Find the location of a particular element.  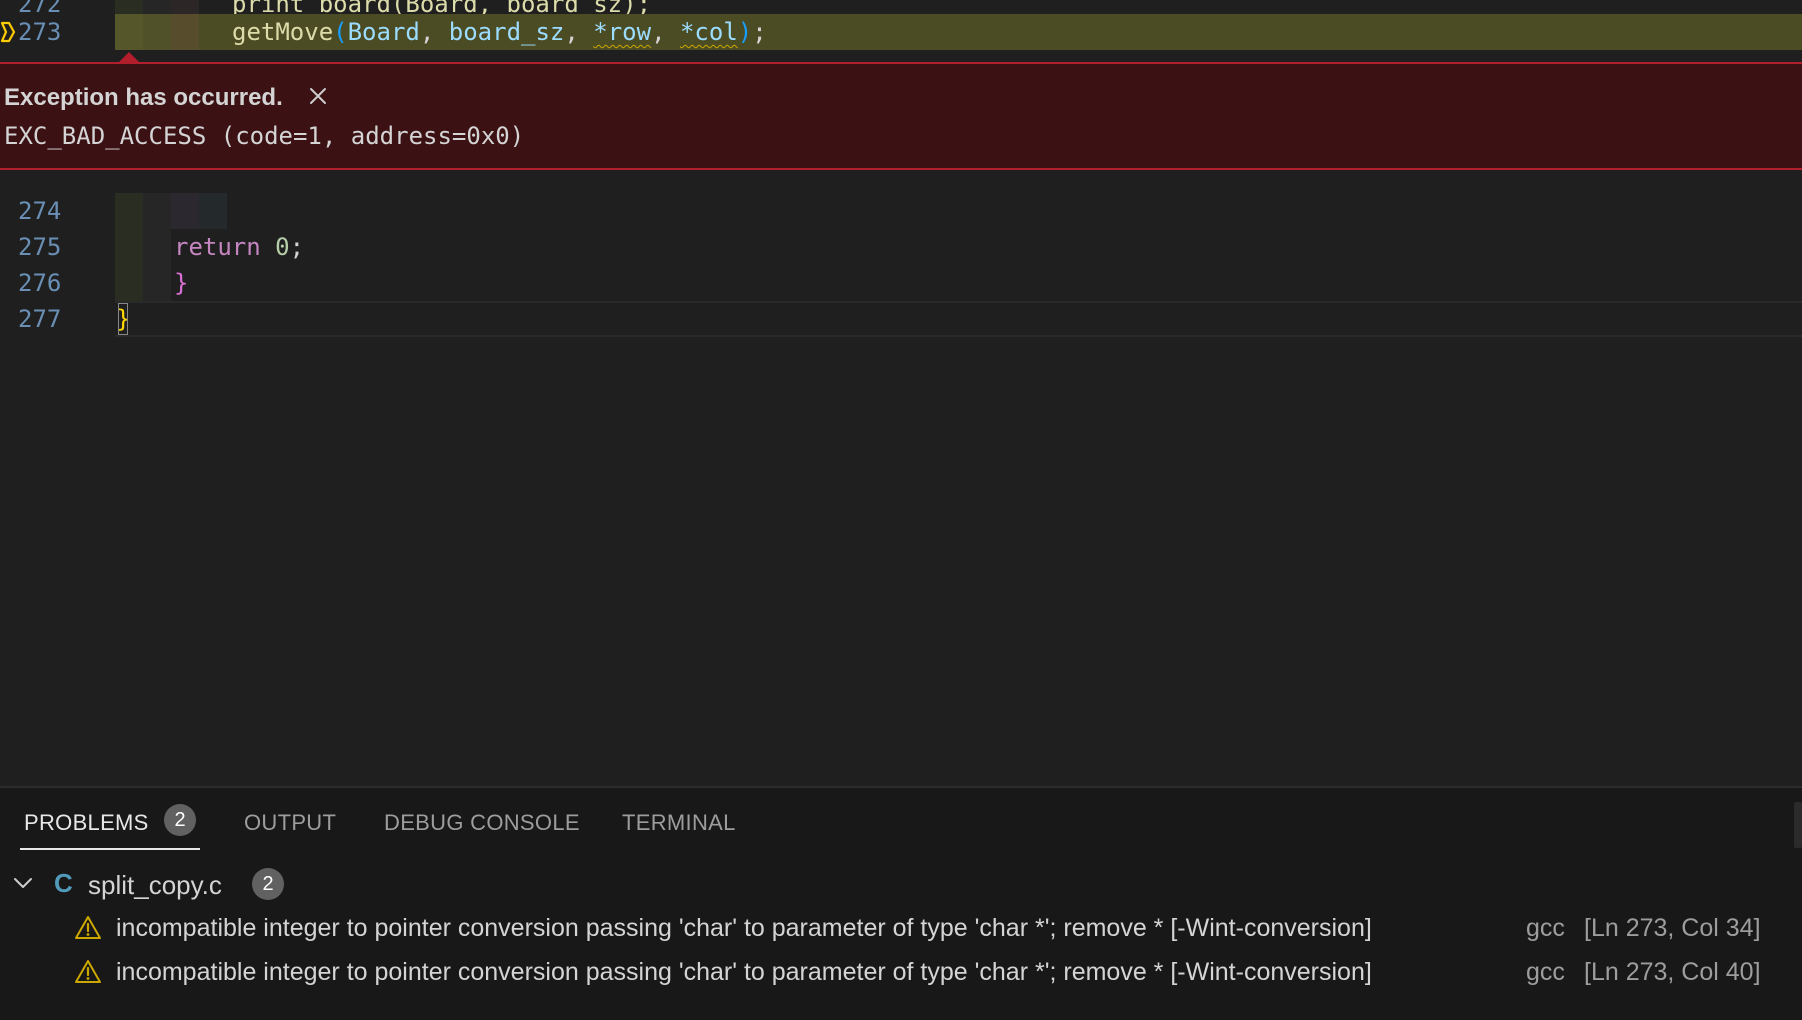

code-line-275: 275 return 0; is located at coordinates (901, 247).